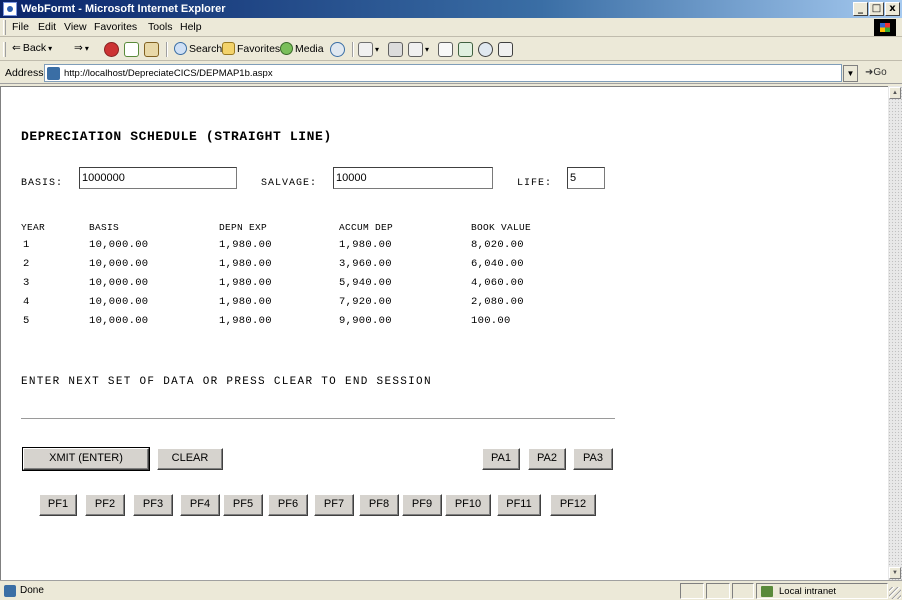 This screenshot has height=600, width=902. I want to click on pa2-button: PA2, so click(547, 459).